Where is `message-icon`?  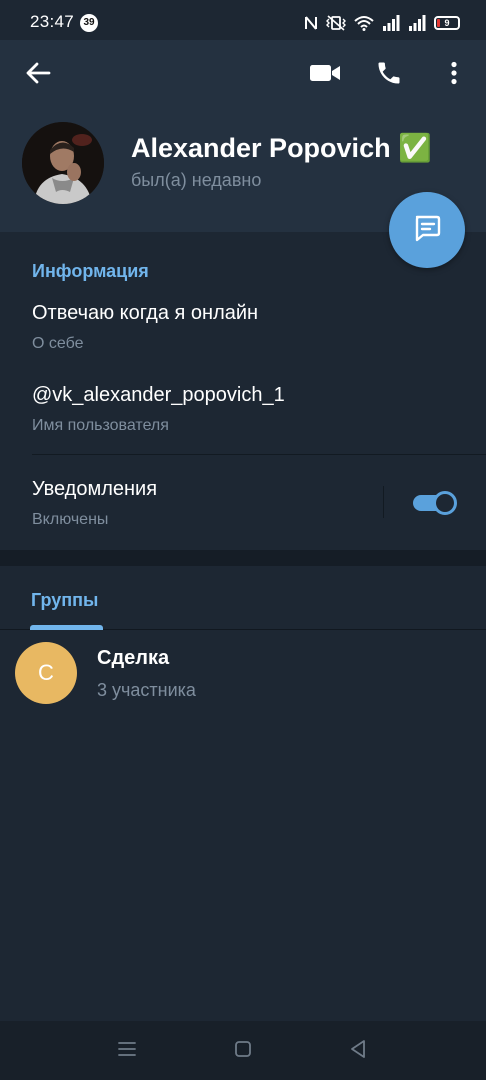 message-icon is located at coordinates (427, 230).